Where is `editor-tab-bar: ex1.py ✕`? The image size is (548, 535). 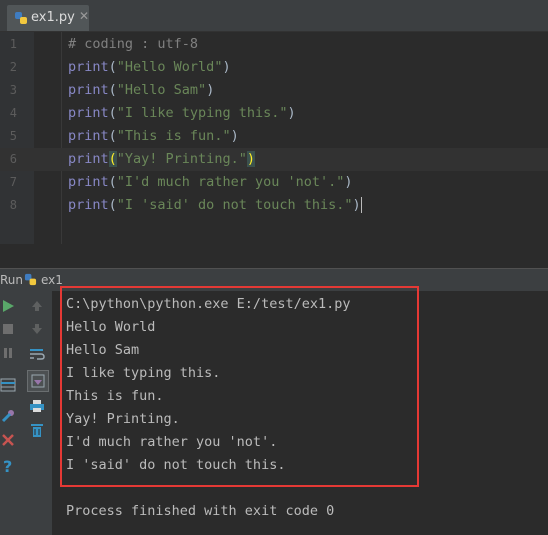 editor-tab-bar: ex1.py ✕ is located at coordinates (274, 16).